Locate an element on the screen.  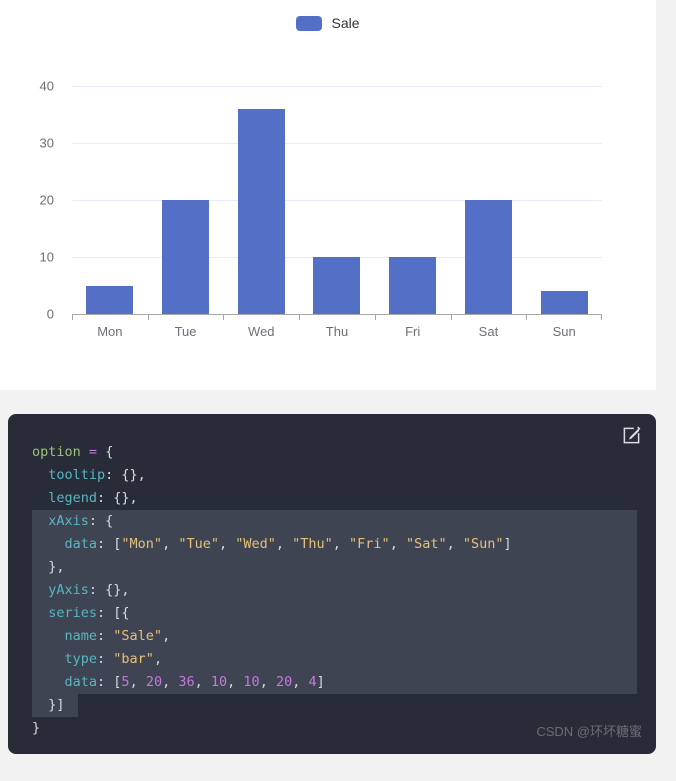
code-token: "Mon" is located at coordinates (142, 544).